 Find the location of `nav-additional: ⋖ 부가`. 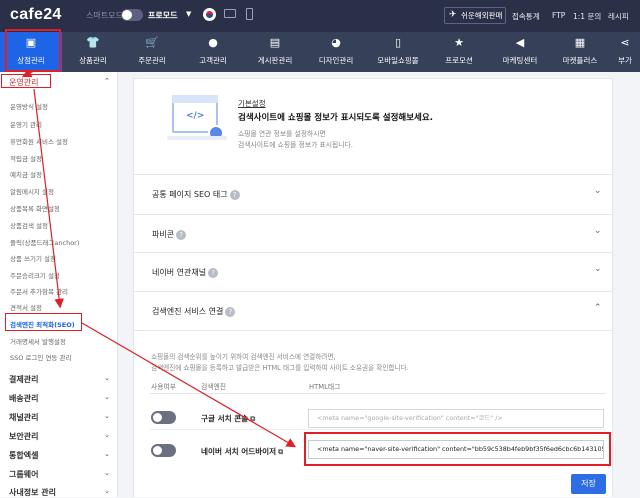

nav-additional: ⋖ 부가 is located at coordinates (625, 52).